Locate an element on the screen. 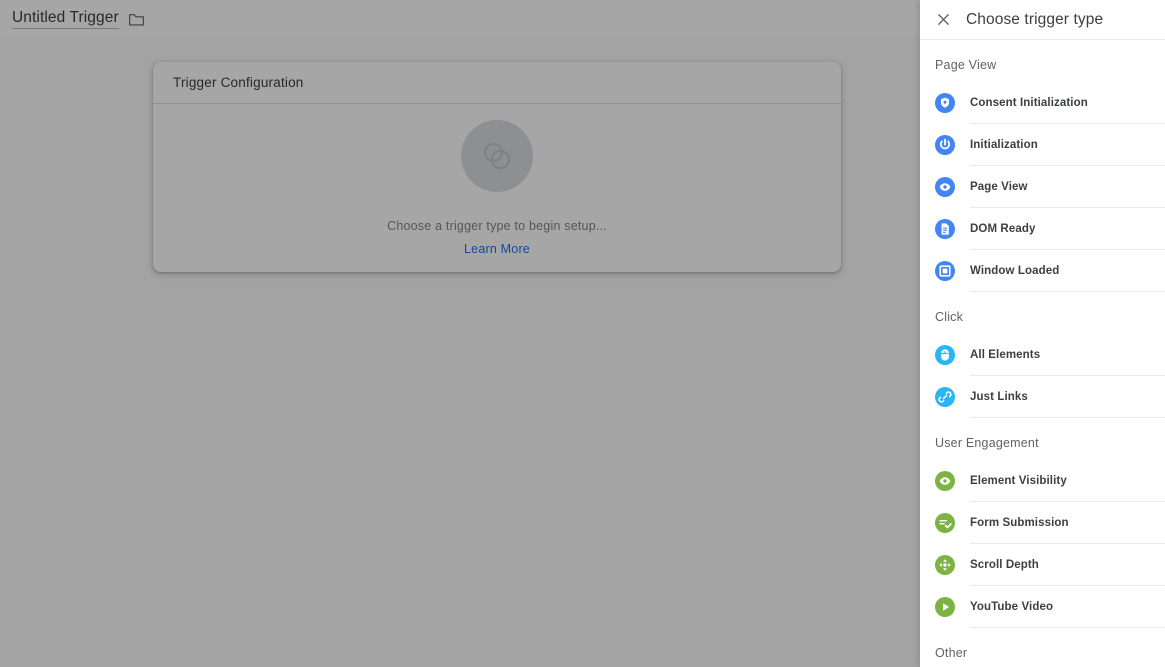 The height and width of the screenshot is (667, 1165). move-arrows-icon is located at coordinates (945, 565).